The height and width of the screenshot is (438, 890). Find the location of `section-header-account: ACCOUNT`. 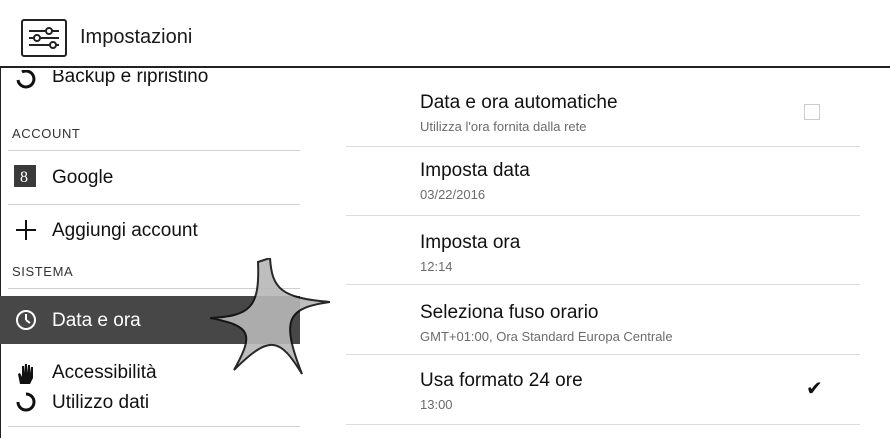

section-header-account: ACCOUNT is located at coordinates (46, 133).